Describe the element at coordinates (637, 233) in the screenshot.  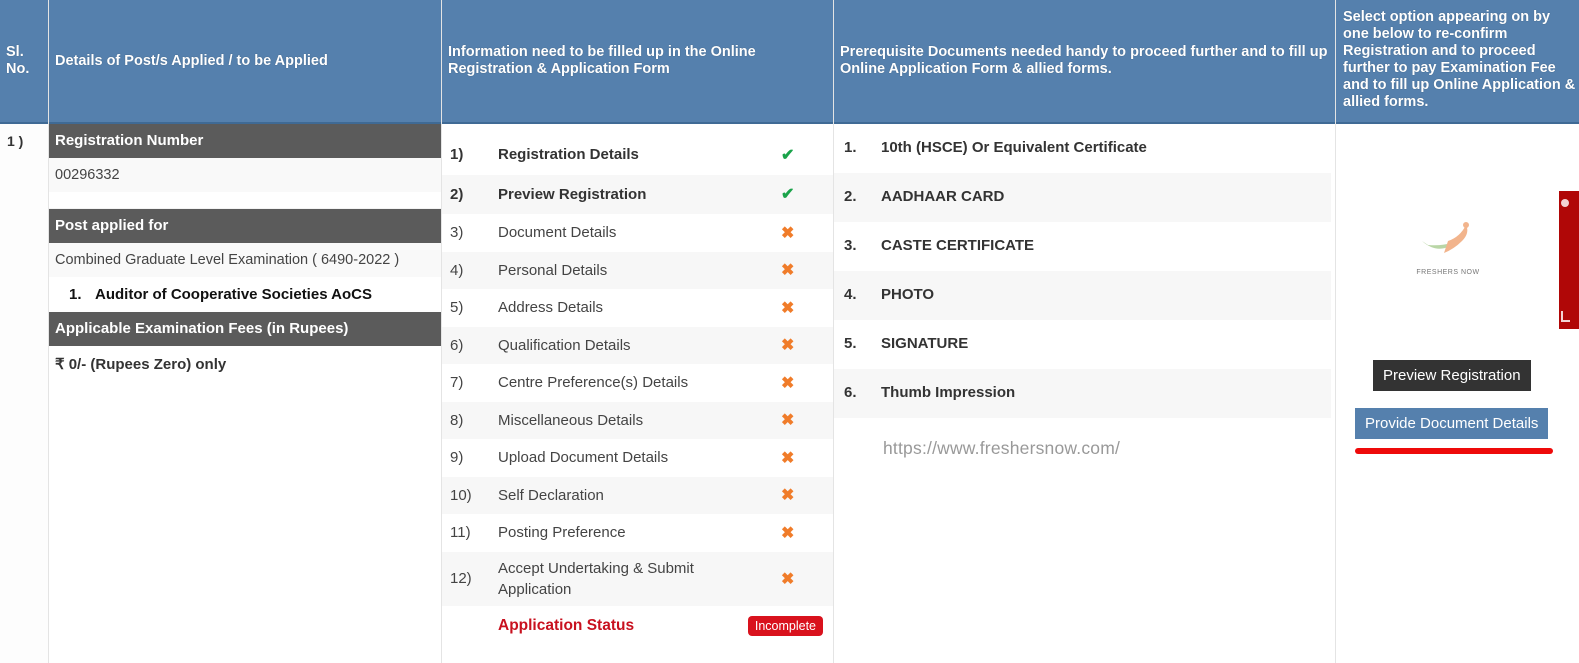
I see `step-row: 3) Document Details ✖` at that location.